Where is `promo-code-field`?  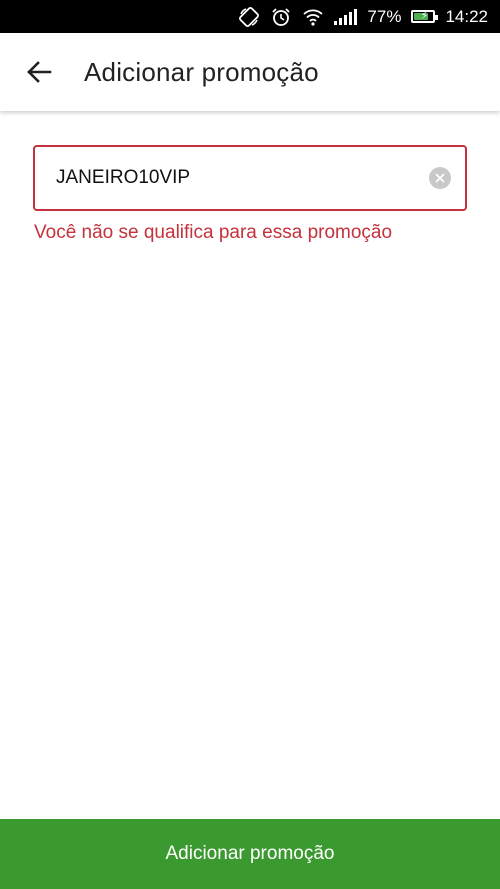
promo-code-field is located at coordinates (250, 178).